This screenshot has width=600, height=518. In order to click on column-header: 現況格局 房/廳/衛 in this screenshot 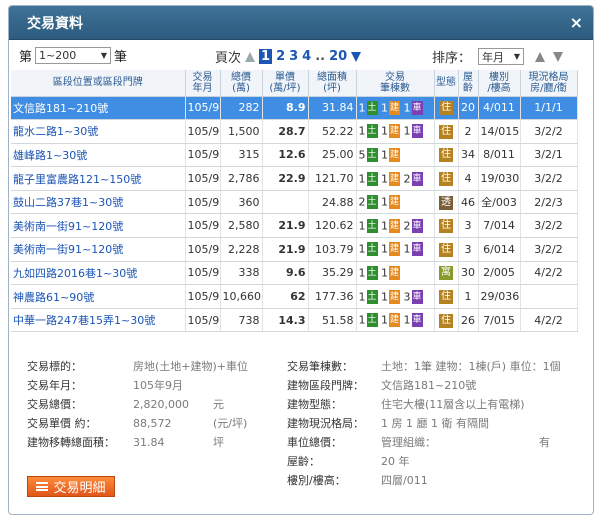, I will do `click(549, 83)`.